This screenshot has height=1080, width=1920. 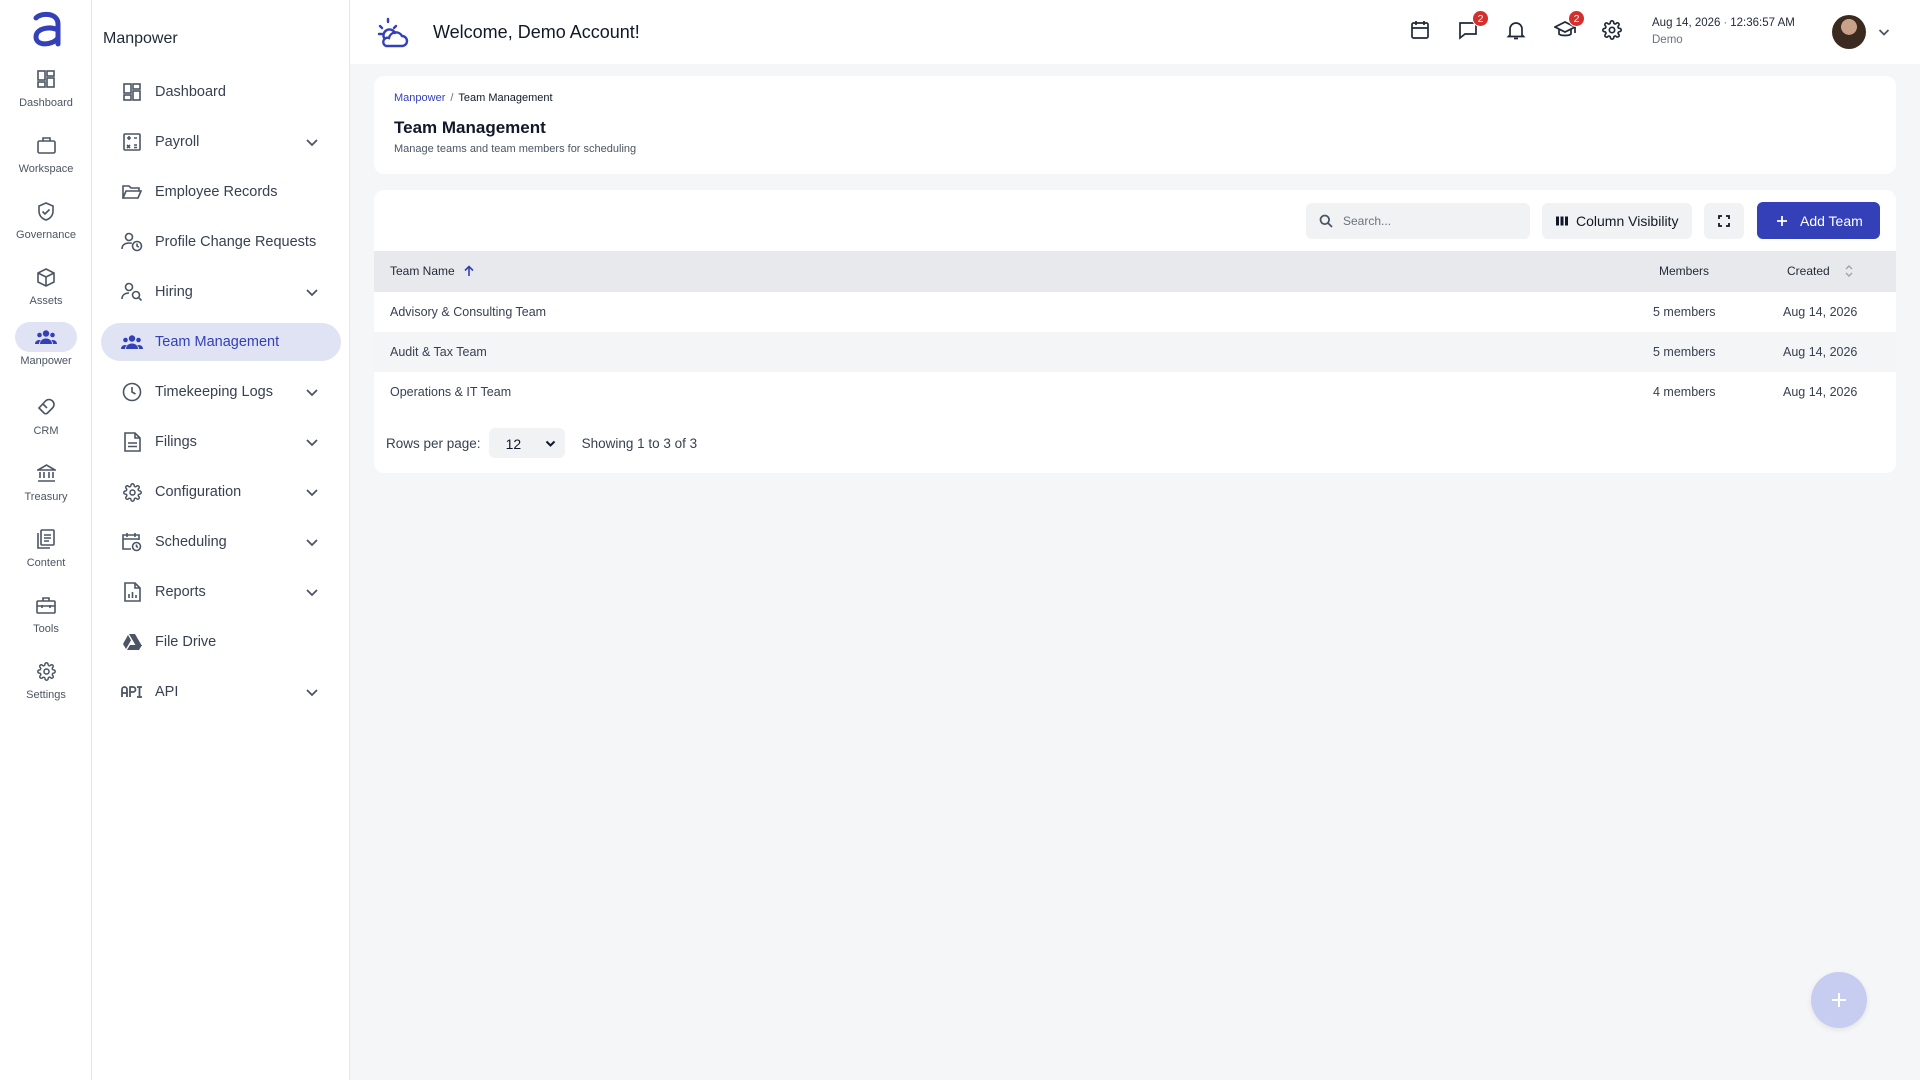 What do you see at coordinates (46, 407) in the screenshot?
I see `handshake-icon` at bounding box center [46, 407].